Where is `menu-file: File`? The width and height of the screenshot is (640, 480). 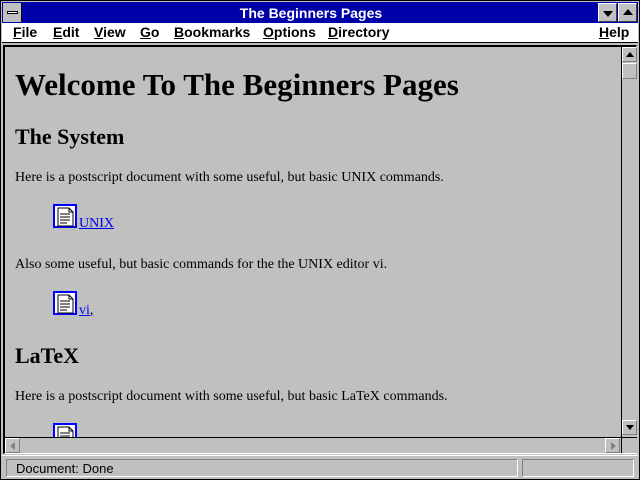 menu-file: File is located at coordinates (25, 32).